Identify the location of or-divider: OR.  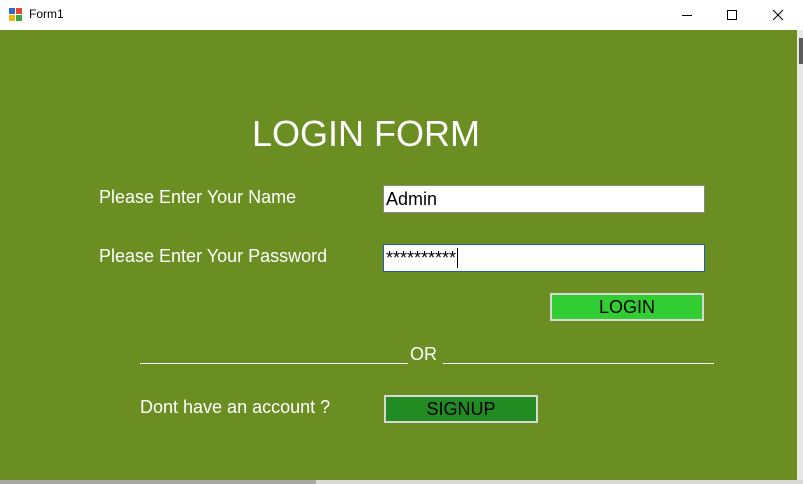
(427, 355).